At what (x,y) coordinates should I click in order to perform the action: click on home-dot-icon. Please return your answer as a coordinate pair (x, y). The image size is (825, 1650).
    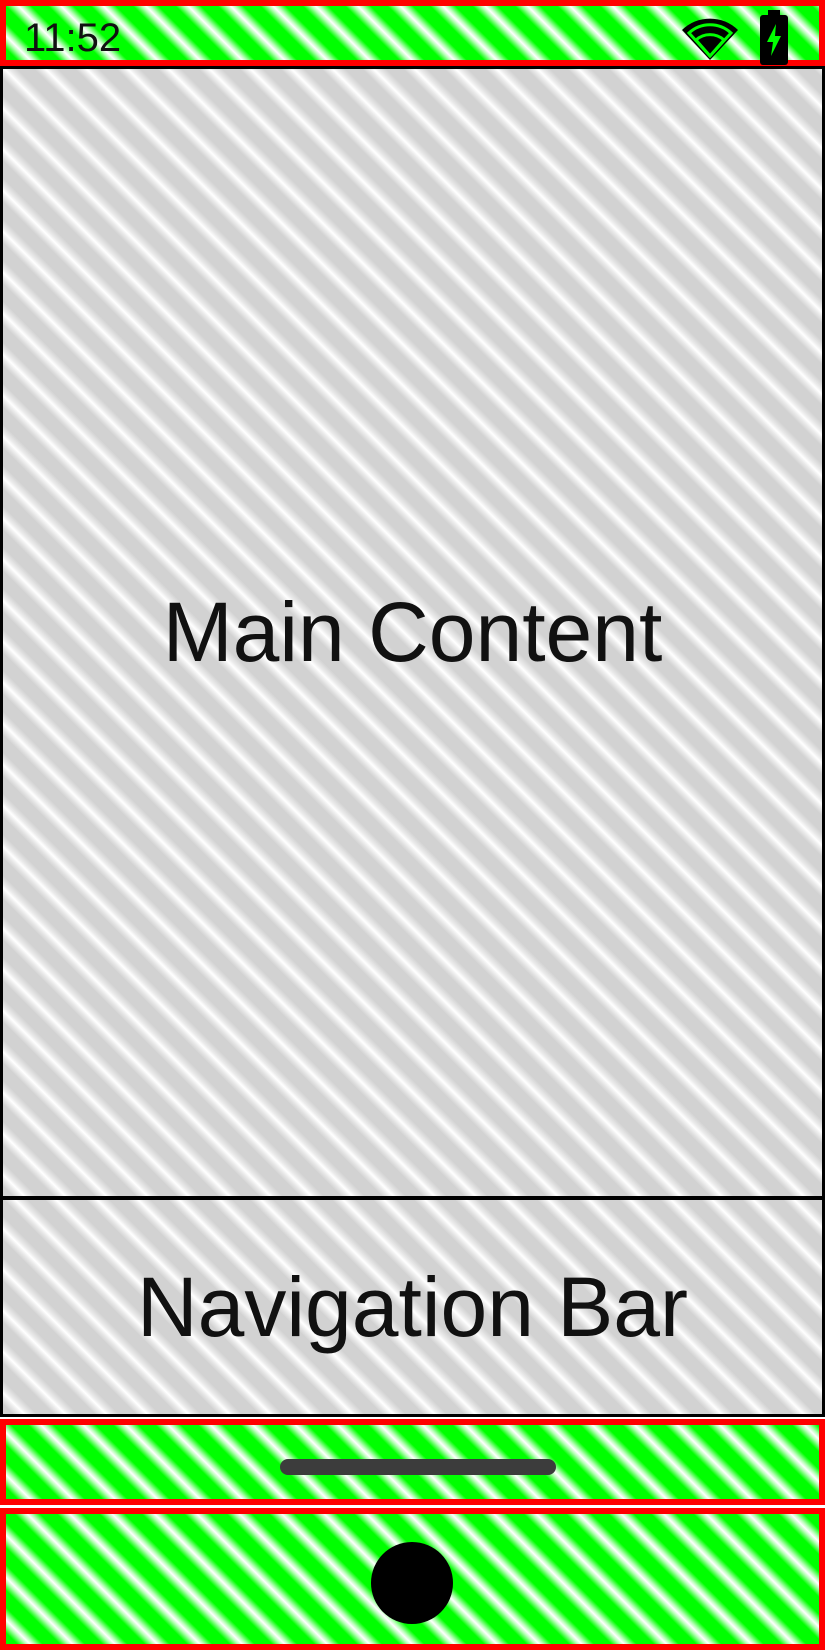
    Looking at the image, I should click on (412, 1583).